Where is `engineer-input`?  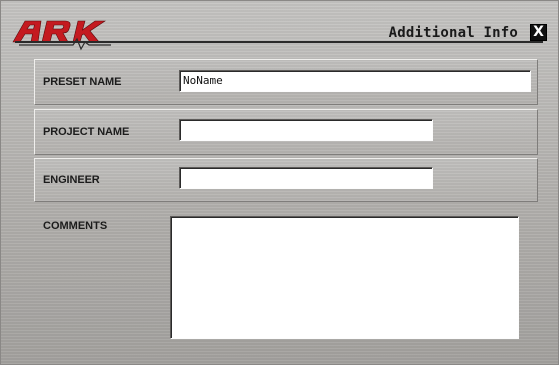 engineer-input is located at coordinates (306, 178).